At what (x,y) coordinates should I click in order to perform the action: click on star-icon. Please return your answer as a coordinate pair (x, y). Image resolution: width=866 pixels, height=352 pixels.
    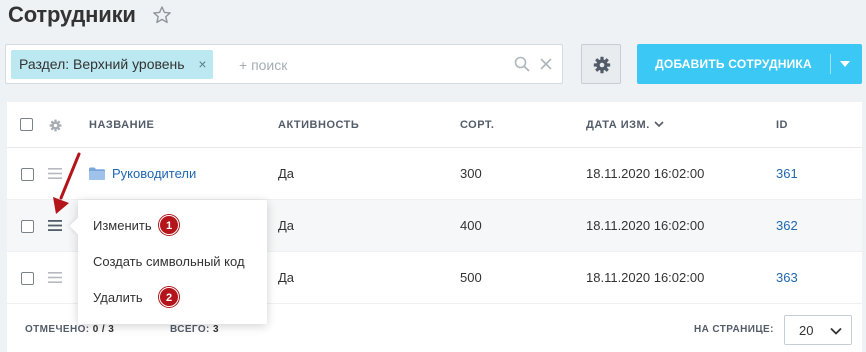
    Looking at the image, I should click on (162, 15).